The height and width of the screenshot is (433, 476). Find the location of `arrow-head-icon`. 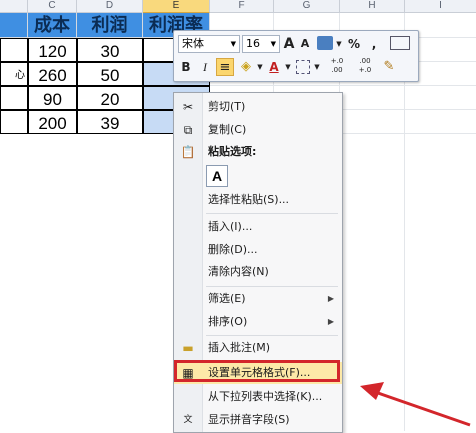

arrow-head-icon is located at coordinates (372, 391).